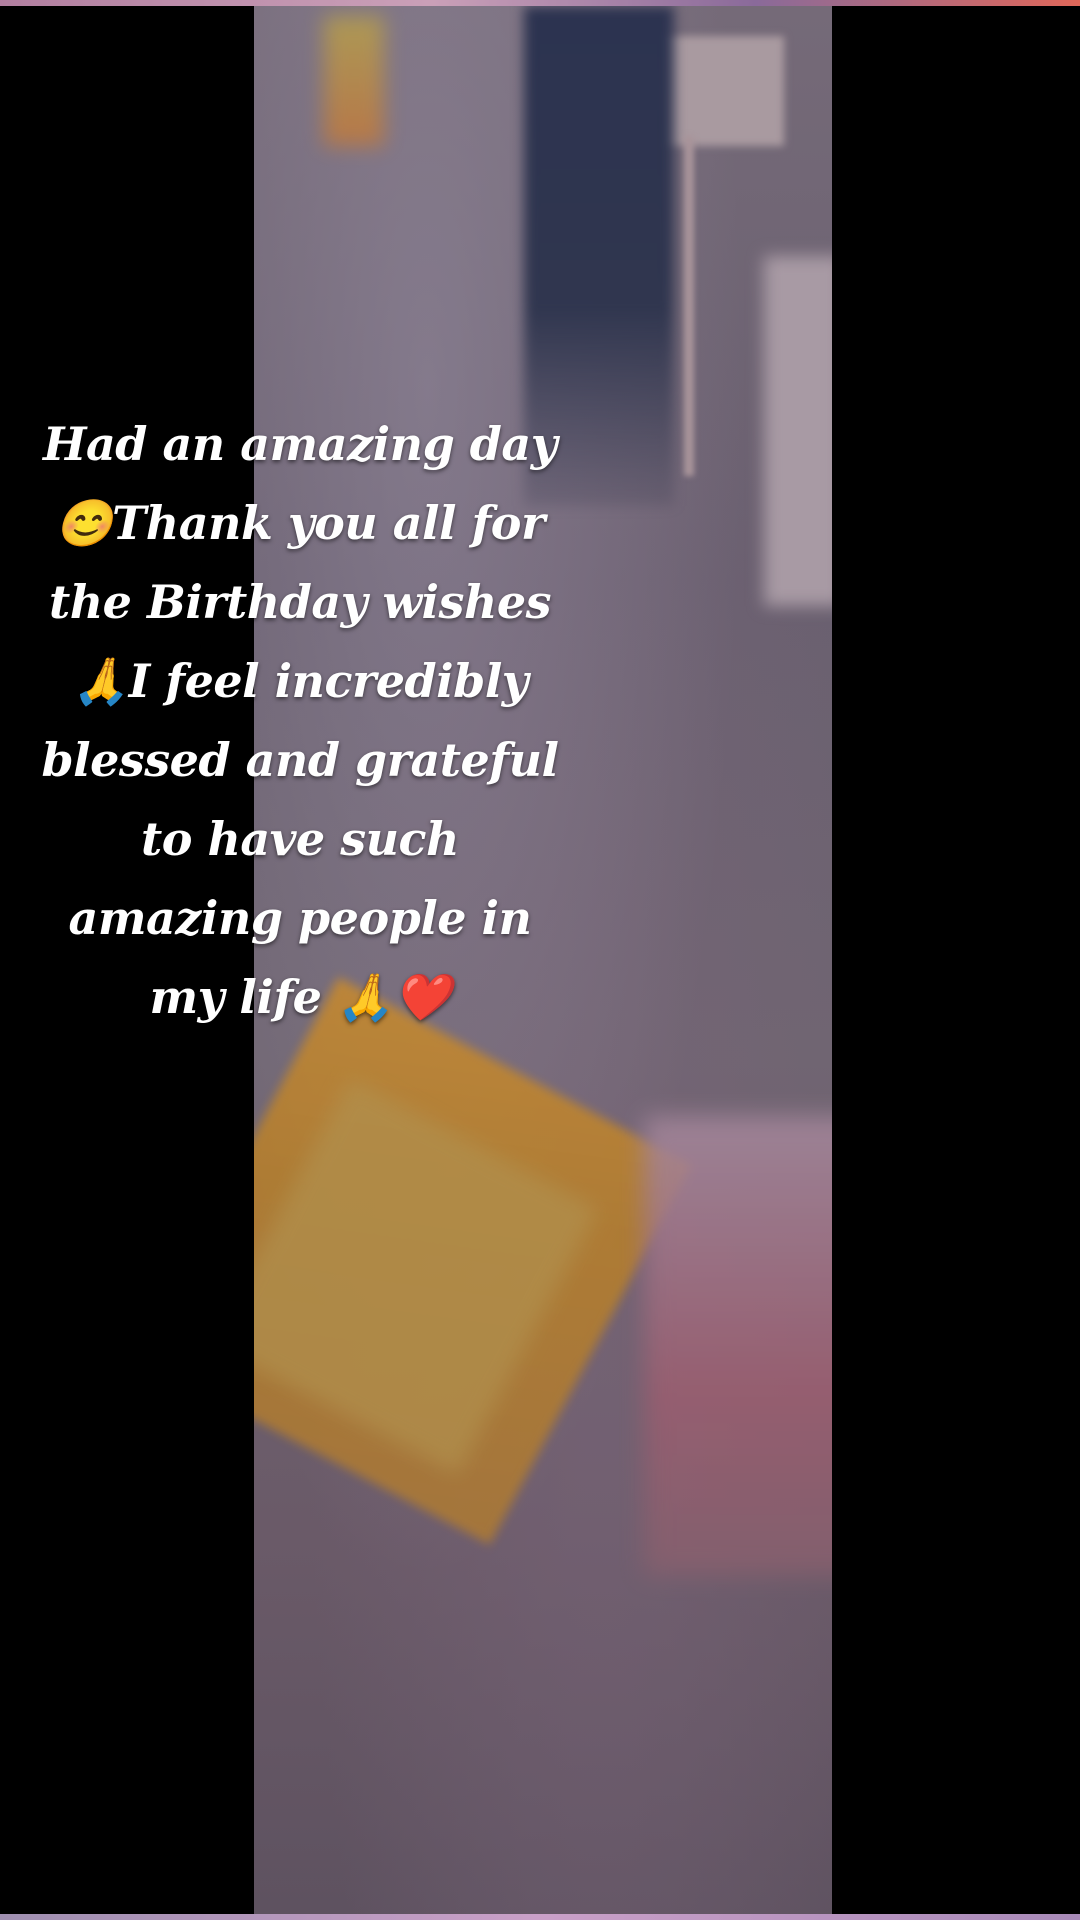  What do you see at coordinates (798, 431) in the screenshot?
I see `blurred-light-area` at bounding box center [798, 431].